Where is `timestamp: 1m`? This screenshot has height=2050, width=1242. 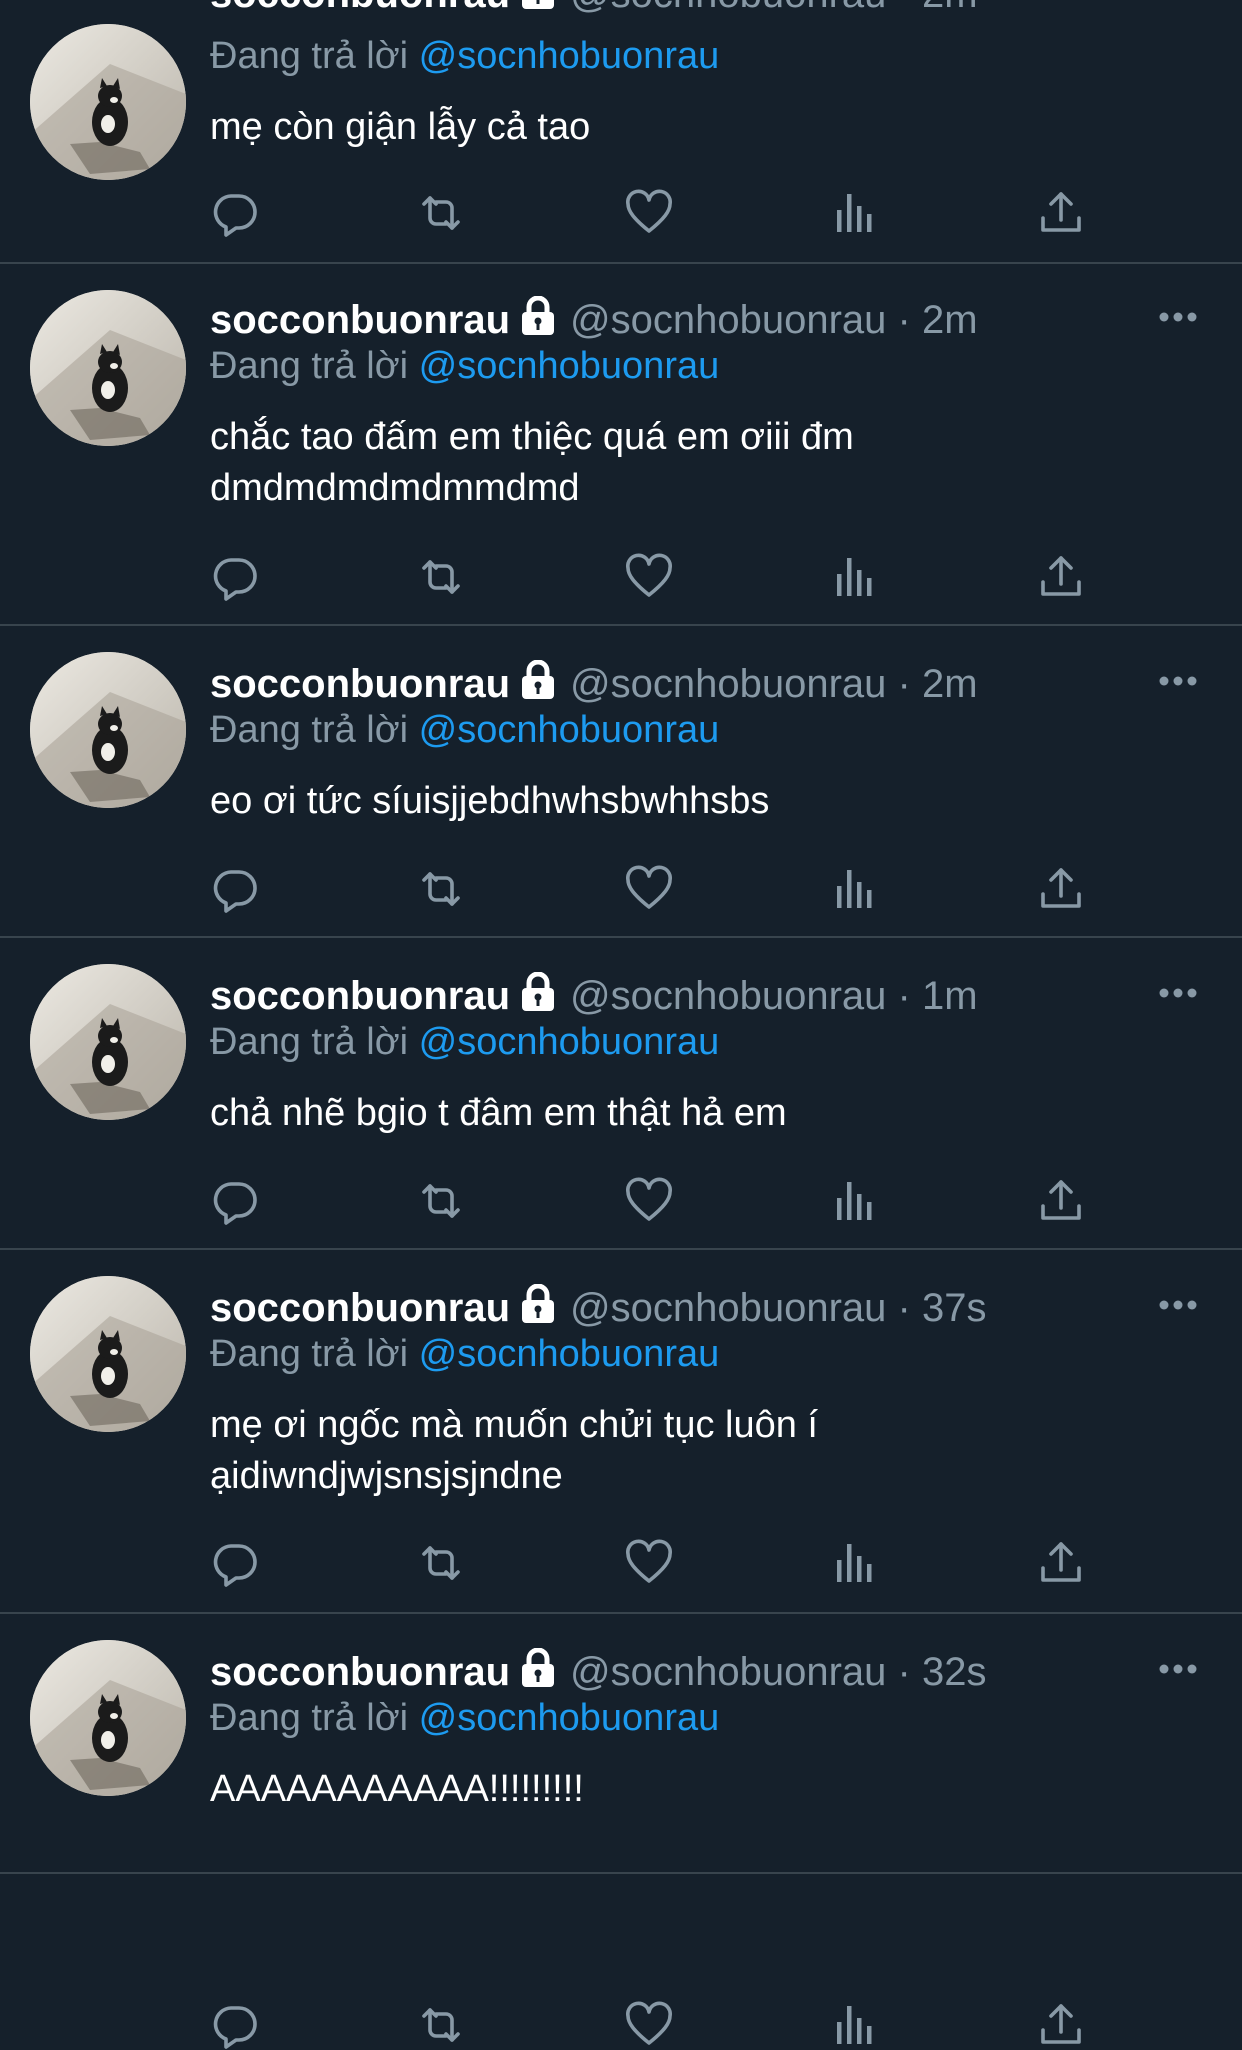 timestamp: 1m is located at coordinates (950, 996).